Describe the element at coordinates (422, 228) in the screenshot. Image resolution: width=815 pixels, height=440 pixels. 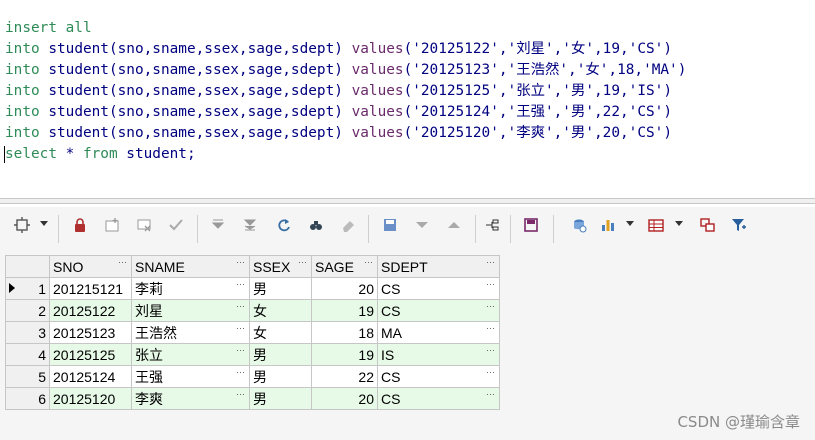
I see `filter-down-icon` at that location.